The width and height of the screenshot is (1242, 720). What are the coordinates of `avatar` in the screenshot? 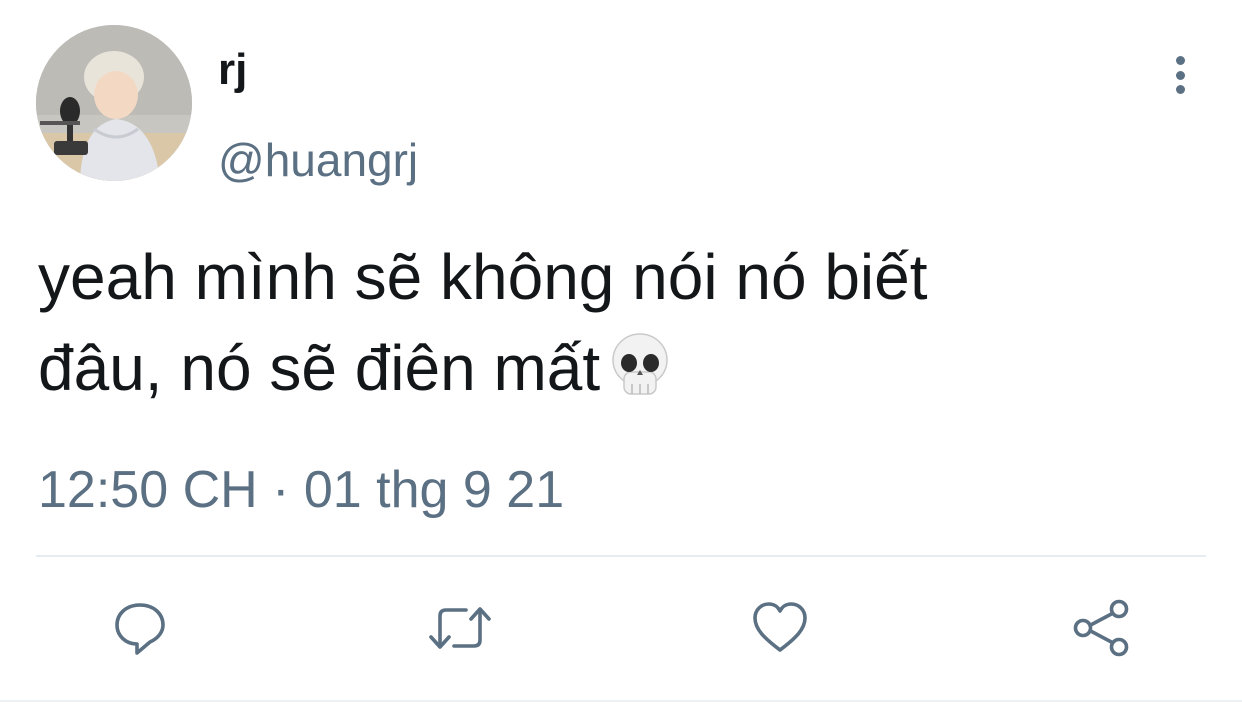 It's located at (114, 103).